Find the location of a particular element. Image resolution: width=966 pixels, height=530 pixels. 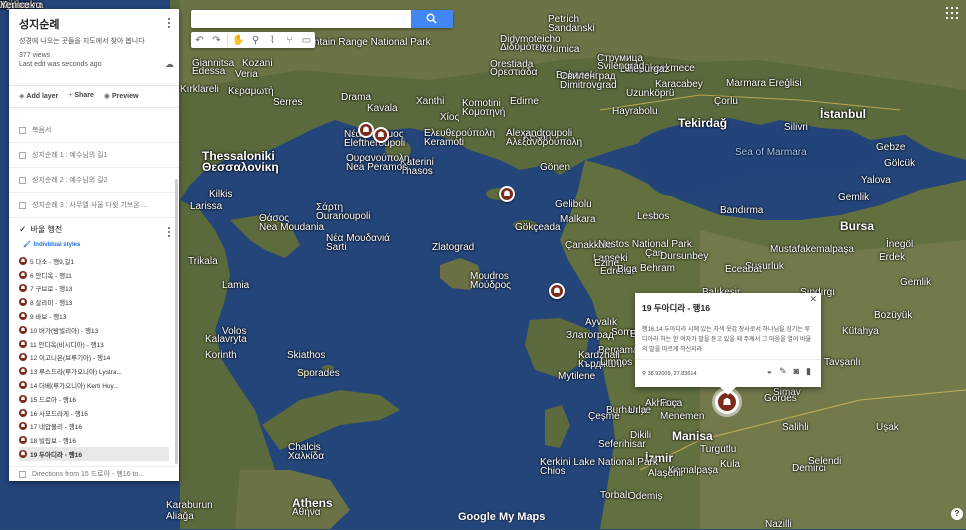

map-place-label: Zlatograd is located at coordinates (453, 247).